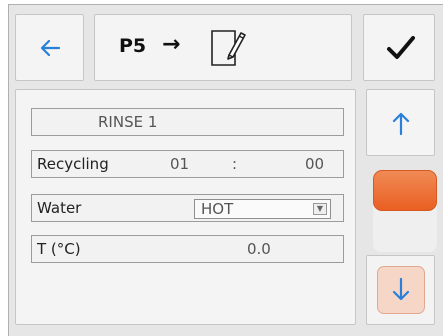  I want to click on scroll-track, so click(405, 211).